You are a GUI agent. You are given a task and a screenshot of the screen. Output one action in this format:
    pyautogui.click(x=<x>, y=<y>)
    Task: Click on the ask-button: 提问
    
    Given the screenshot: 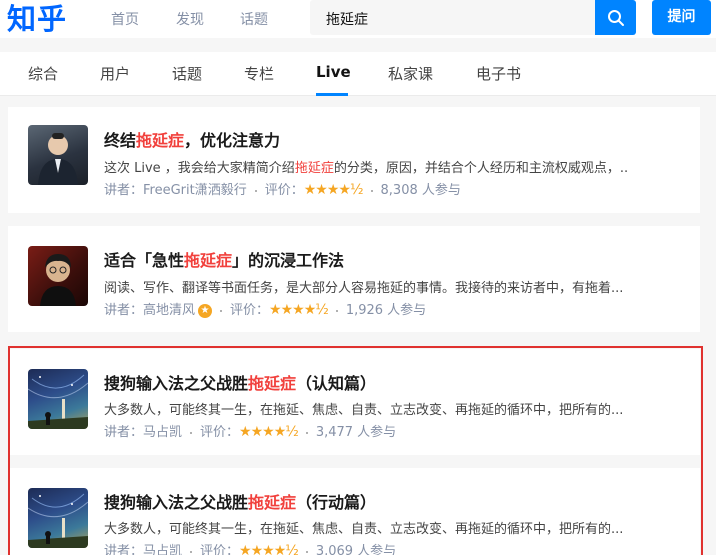 What is the action you would take?
    pyautogui.click(x=681, y=17)
    